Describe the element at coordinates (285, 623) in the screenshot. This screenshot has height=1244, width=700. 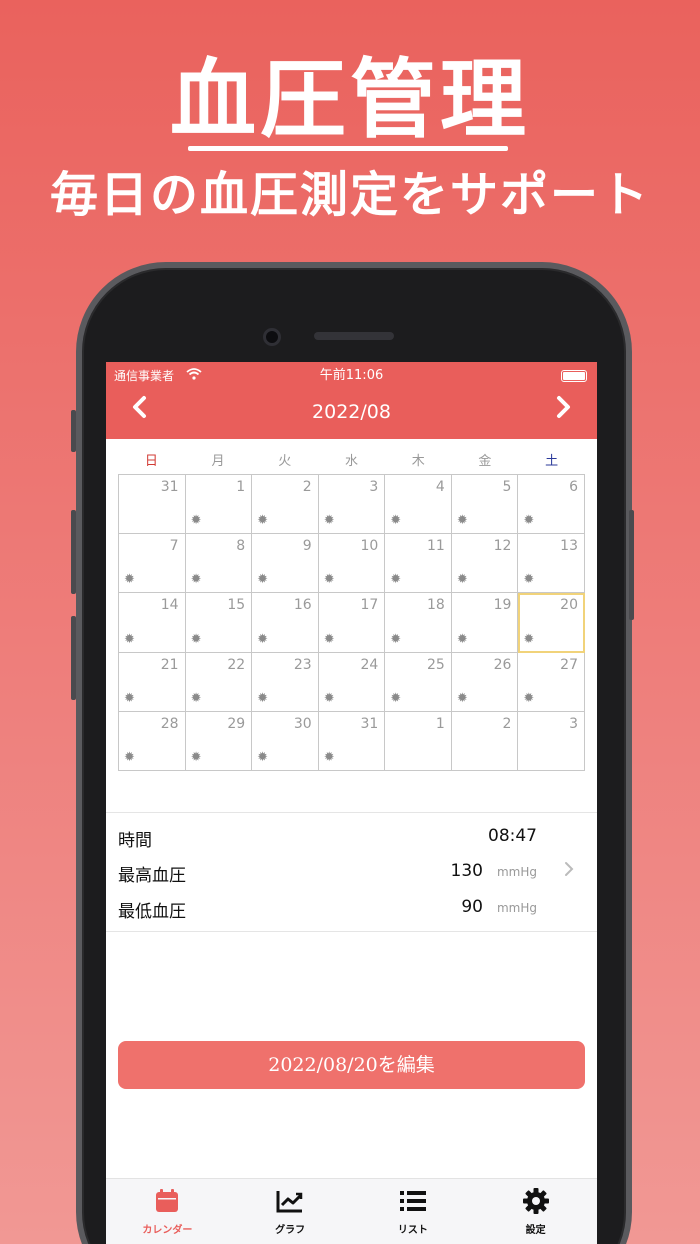
I see `calendar-day: 16 ✹` at that location.